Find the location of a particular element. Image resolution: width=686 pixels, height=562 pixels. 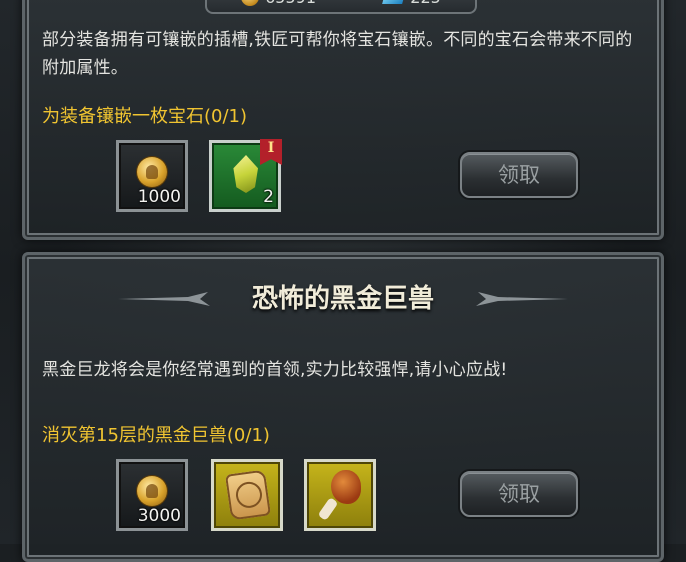

meat-icon is located at coordinates (340, 495).